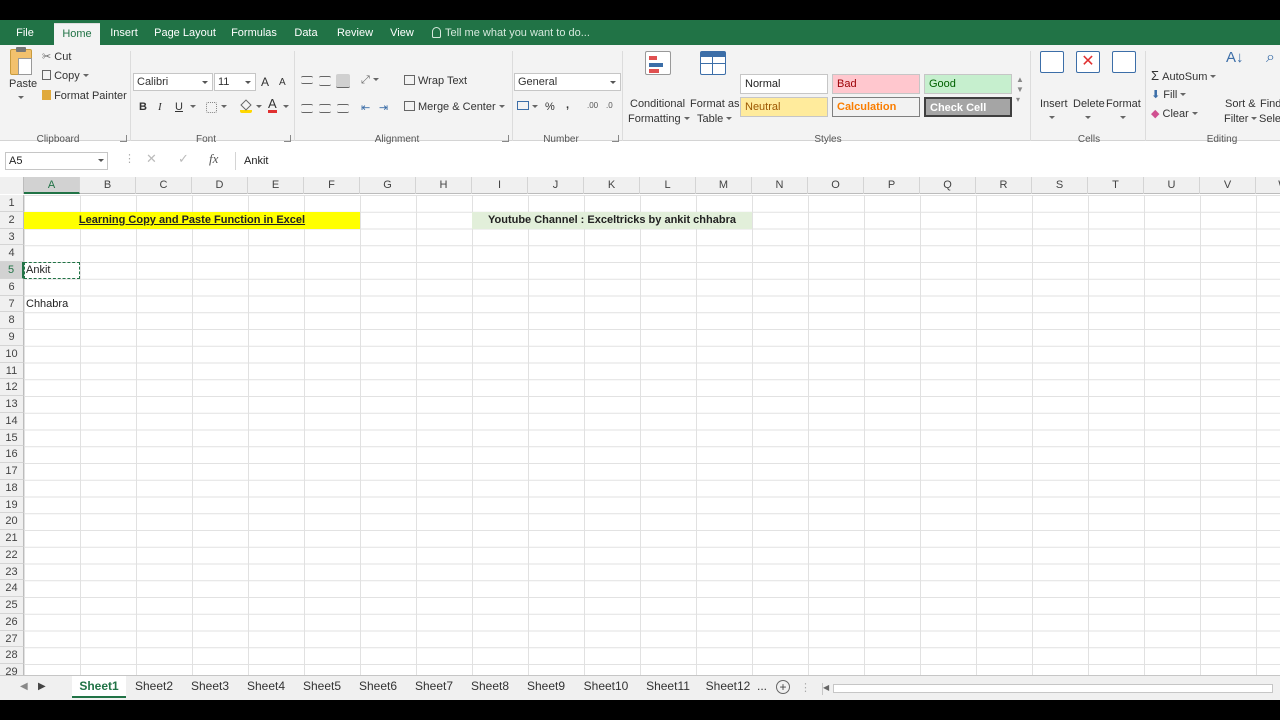  I want to click on tab-page-layout: Page Layout, so click(185, 35).